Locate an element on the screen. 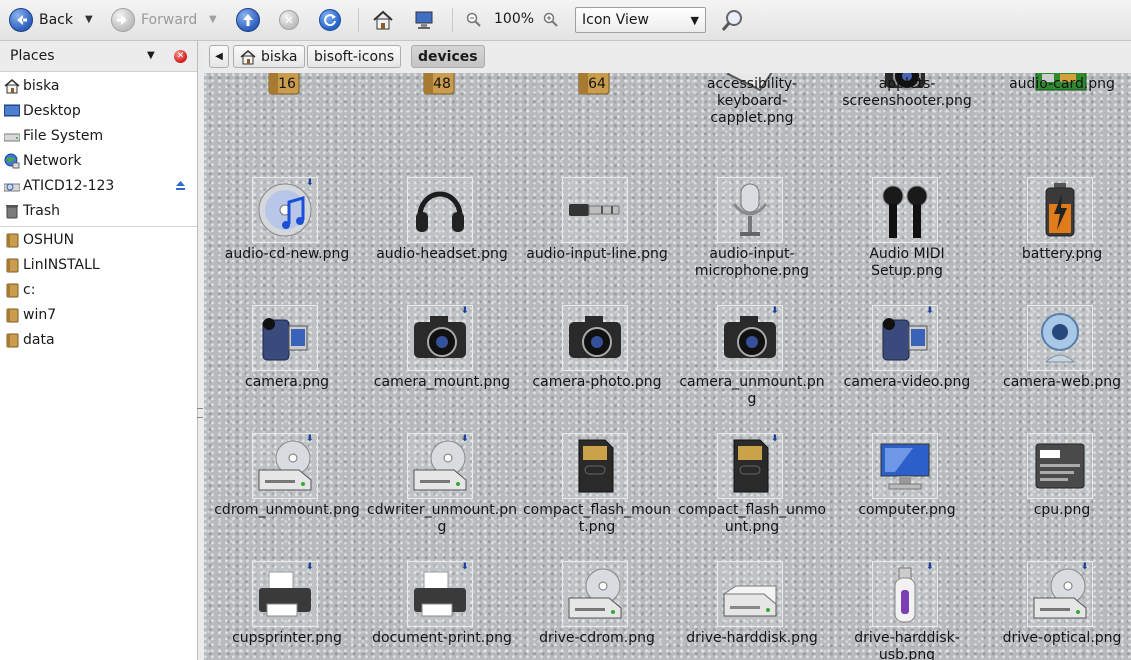 The width and height of the screenshot is (1131, 660). file-item: audio-card.png is located at coordinates (1059, 101).